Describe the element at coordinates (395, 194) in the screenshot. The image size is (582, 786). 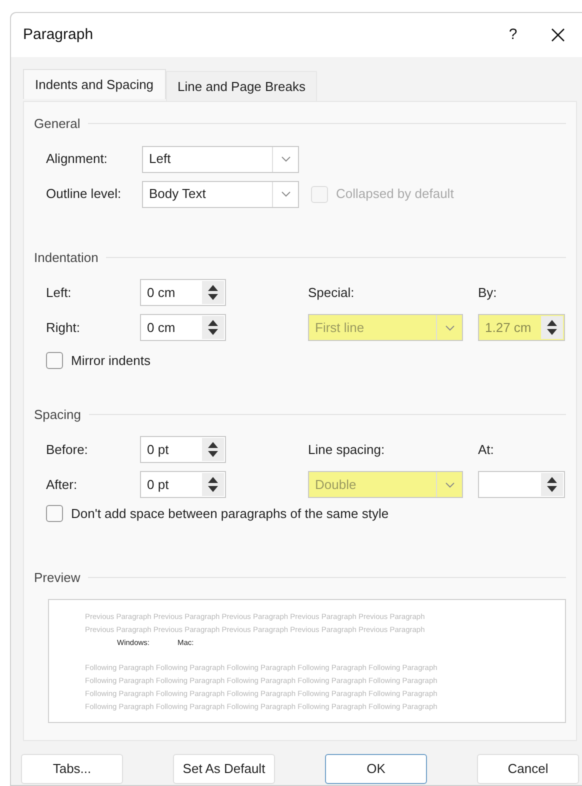
I see `checkbox-label: Collapsed by default` at that location.